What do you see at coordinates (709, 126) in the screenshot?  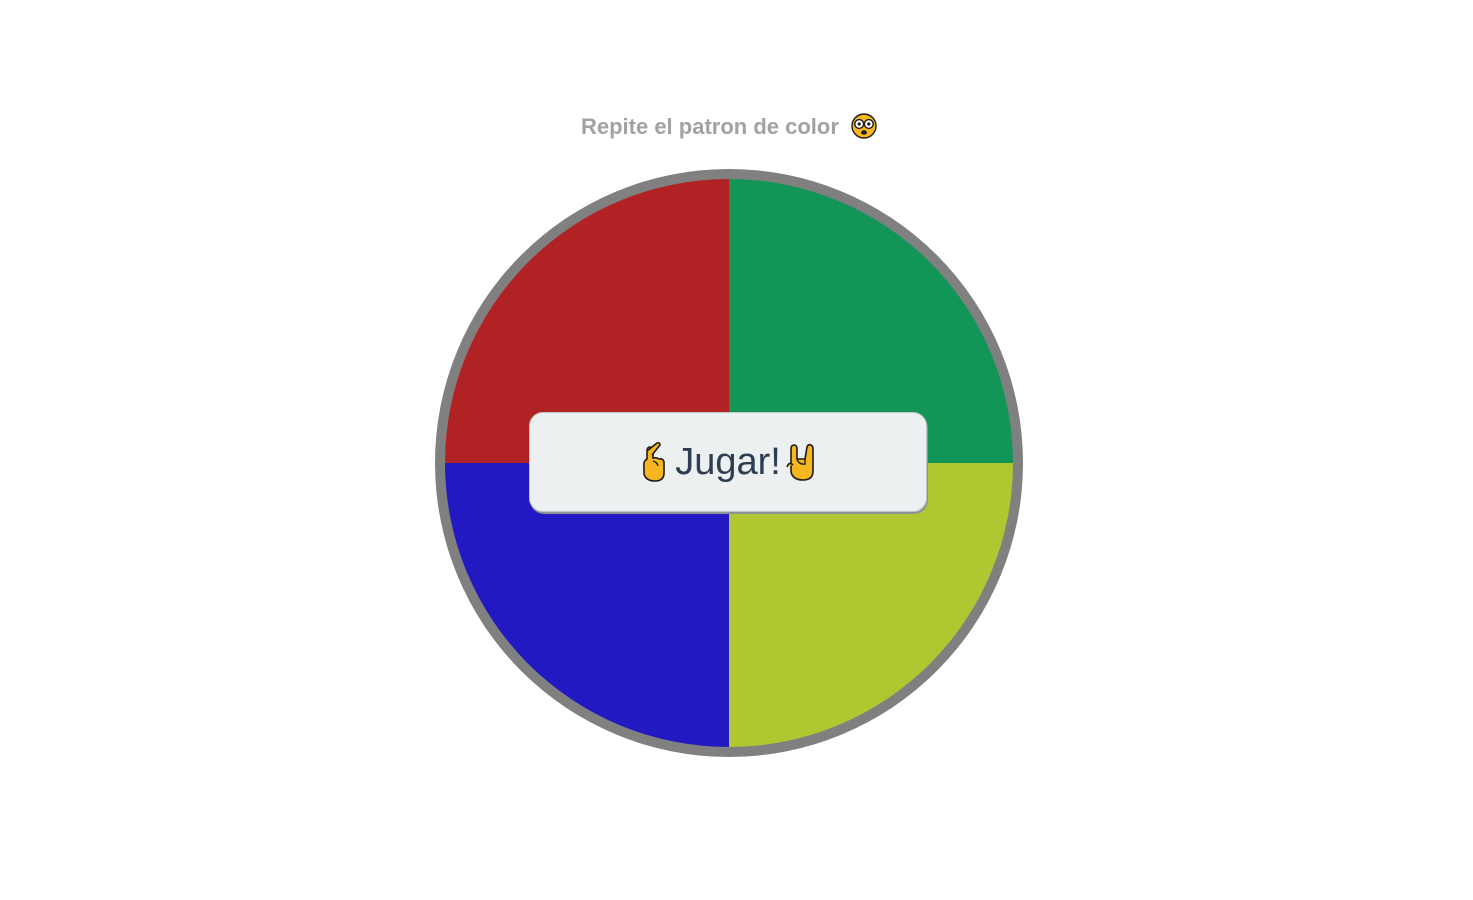 I see `title-text: Repite el patron de color` at bounding box center [709, 126].